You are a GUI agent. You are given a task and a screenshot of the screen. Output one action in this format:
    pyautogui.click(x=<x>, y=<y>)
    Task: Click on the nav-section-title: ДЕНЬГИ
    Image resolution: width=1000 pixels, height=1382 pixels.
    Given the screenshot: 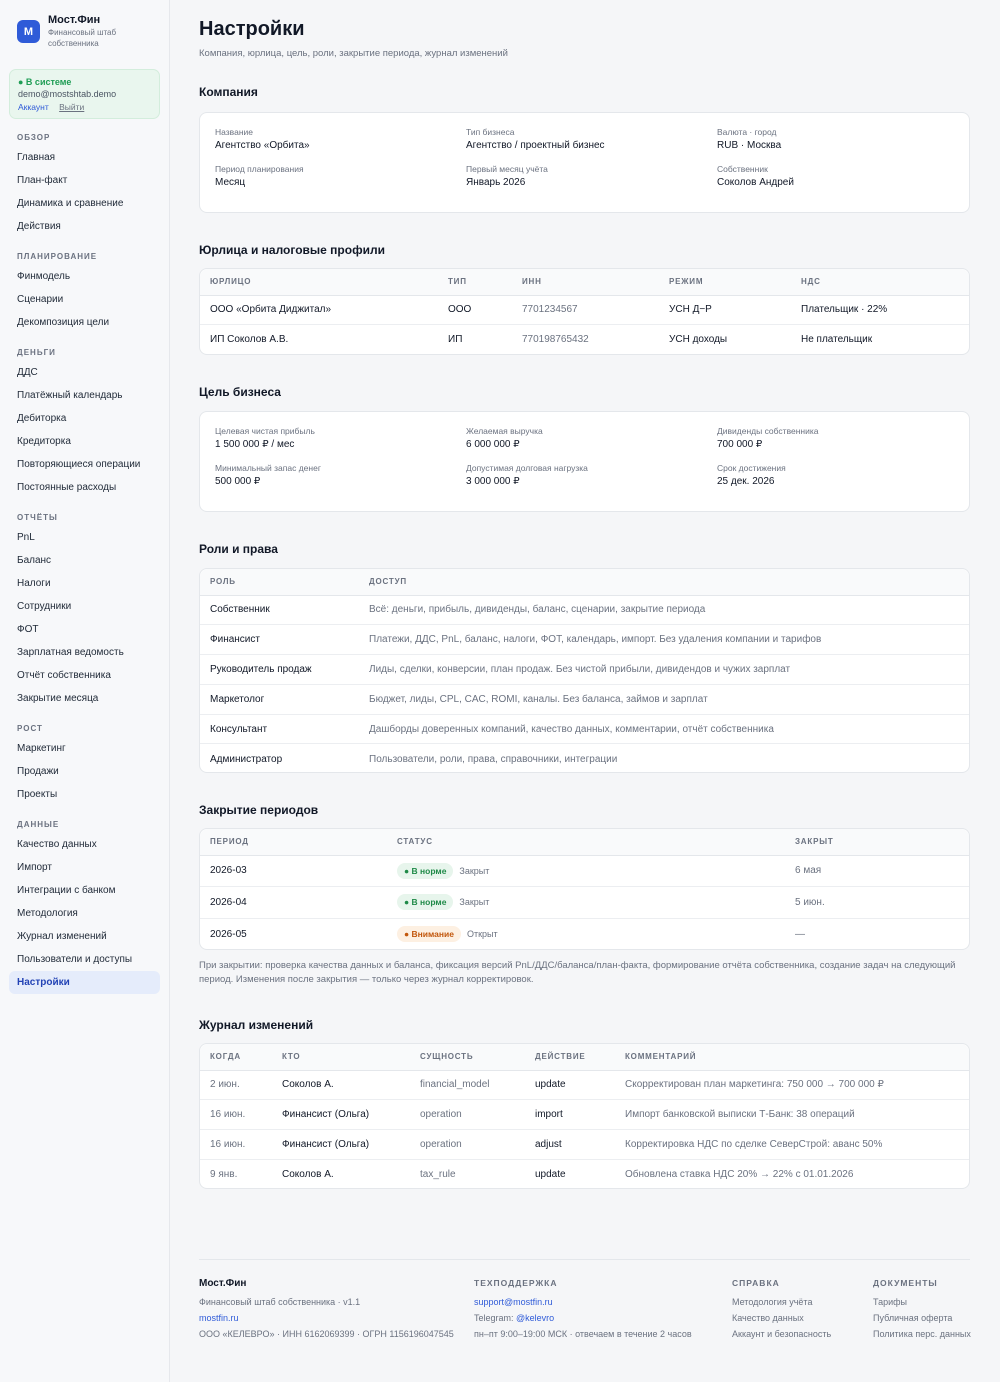 What is the action you would take?
    pyautogui.click(x=36, y=352)
    